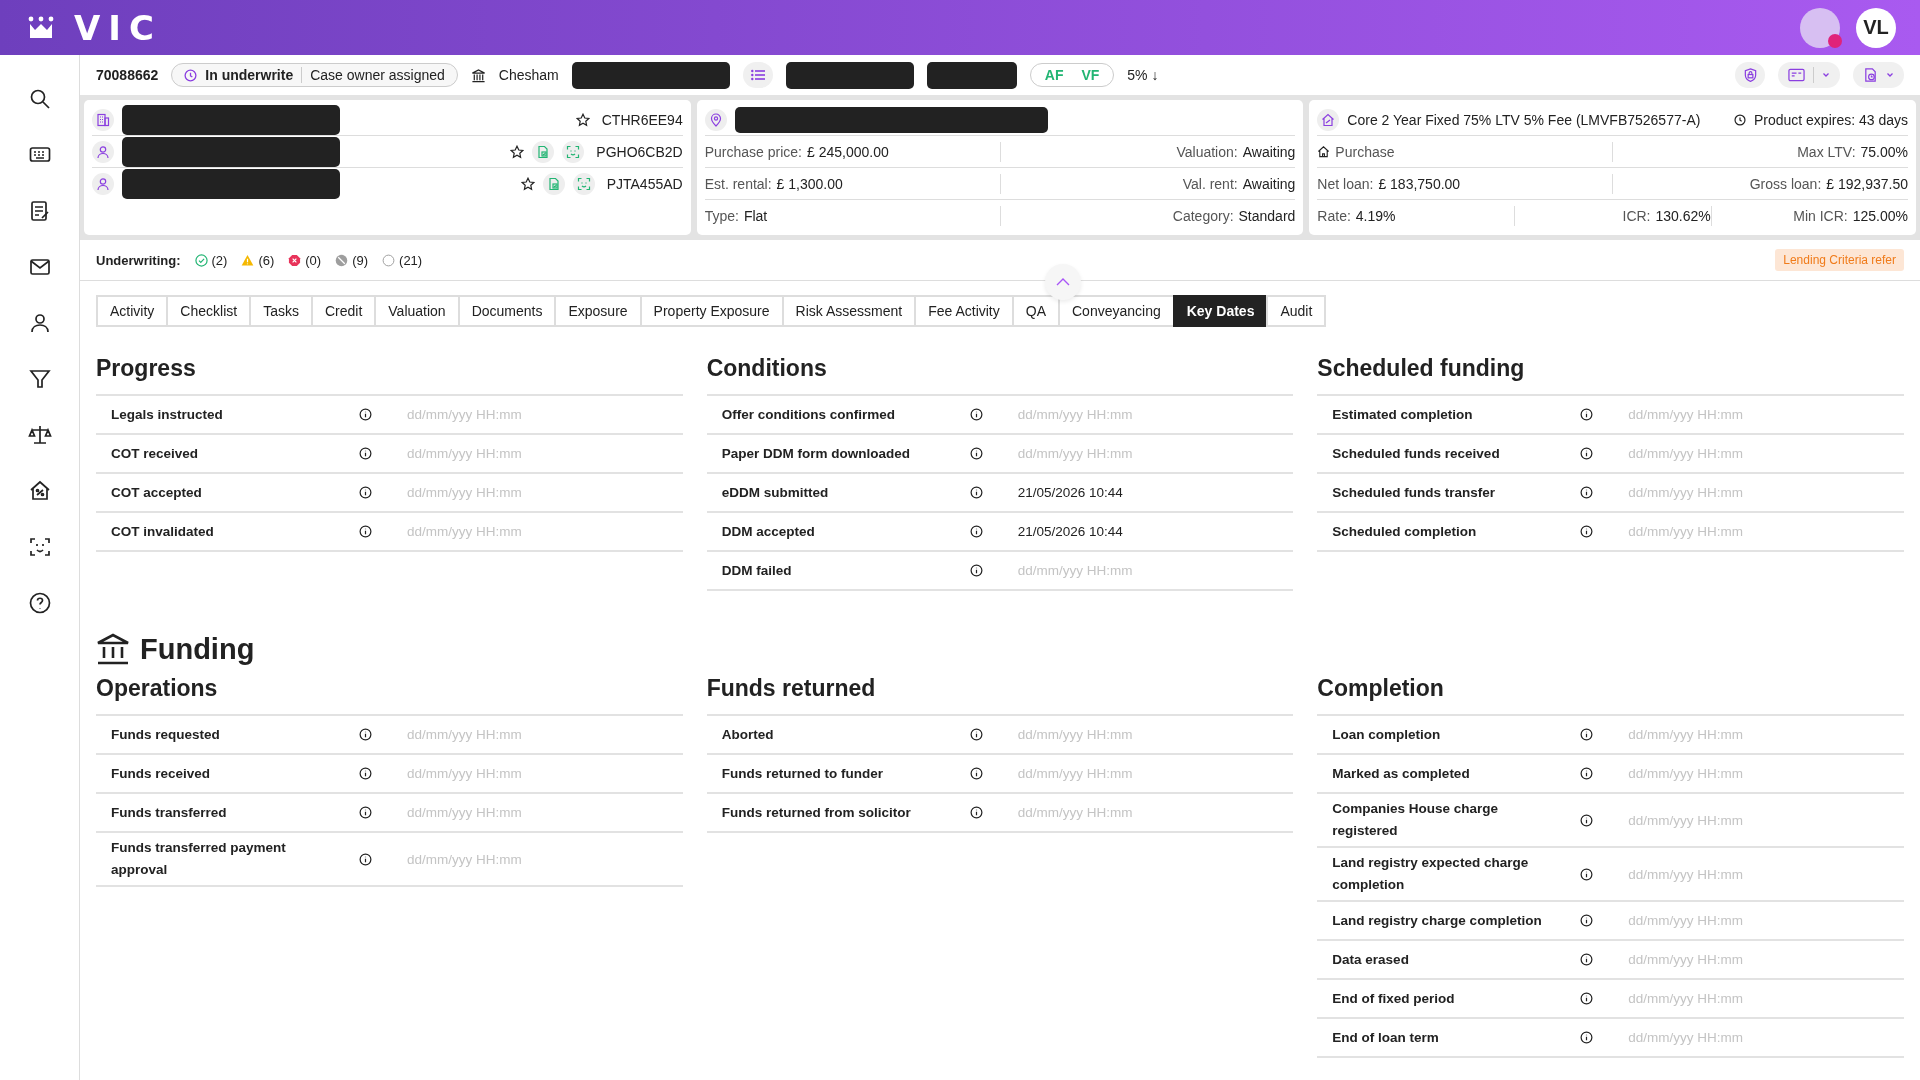 This screenshot has width=1920, height=1080. Describe the element at coordinates (314, 75) in the screenshot. I see `status-pill: In underwrite Case owner assigned` at that location.